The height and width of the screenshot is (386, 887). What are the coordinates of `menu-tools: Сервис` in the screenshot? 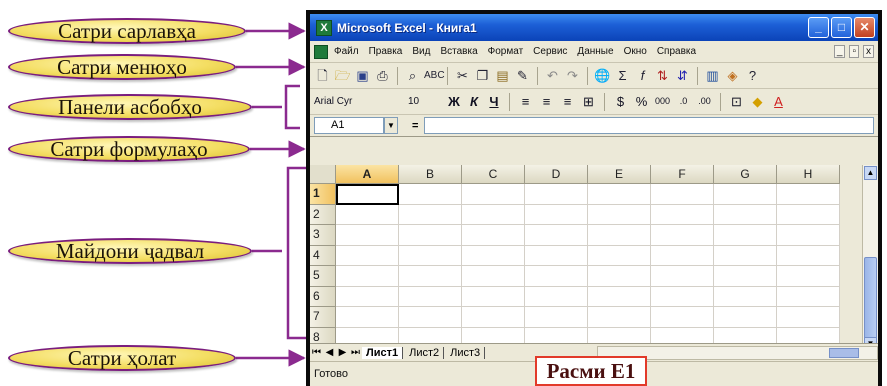 It's located at (550, 51).